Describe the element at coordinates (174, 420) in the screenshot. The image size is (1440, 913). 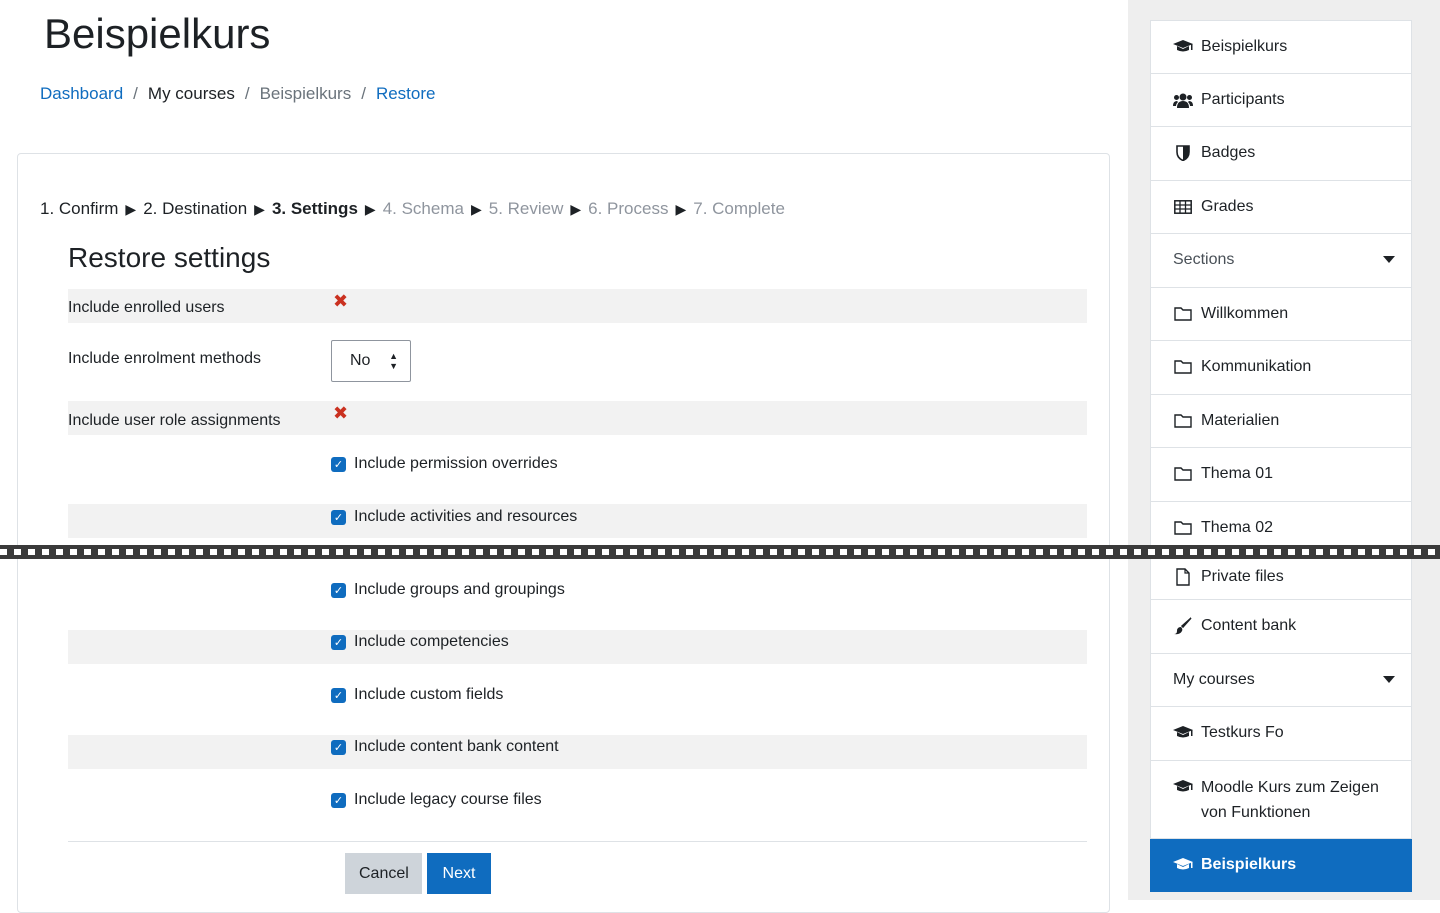
I see `role-assignments-label: Include user role assignments` at that location.